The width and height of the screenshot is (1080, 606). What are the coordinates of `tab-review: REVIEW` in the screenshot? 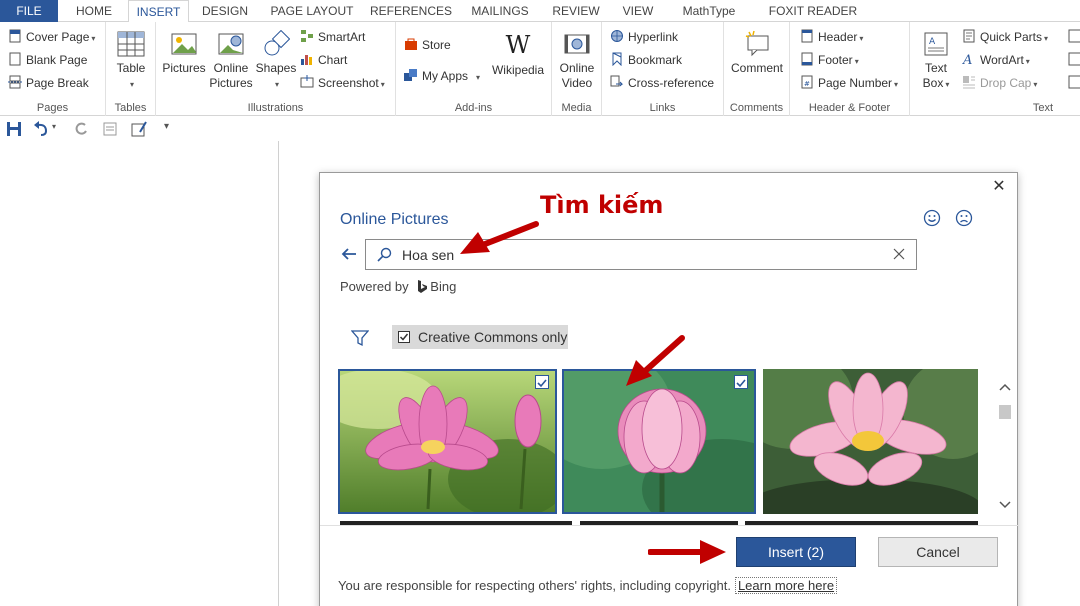 It's located at (576, 11).